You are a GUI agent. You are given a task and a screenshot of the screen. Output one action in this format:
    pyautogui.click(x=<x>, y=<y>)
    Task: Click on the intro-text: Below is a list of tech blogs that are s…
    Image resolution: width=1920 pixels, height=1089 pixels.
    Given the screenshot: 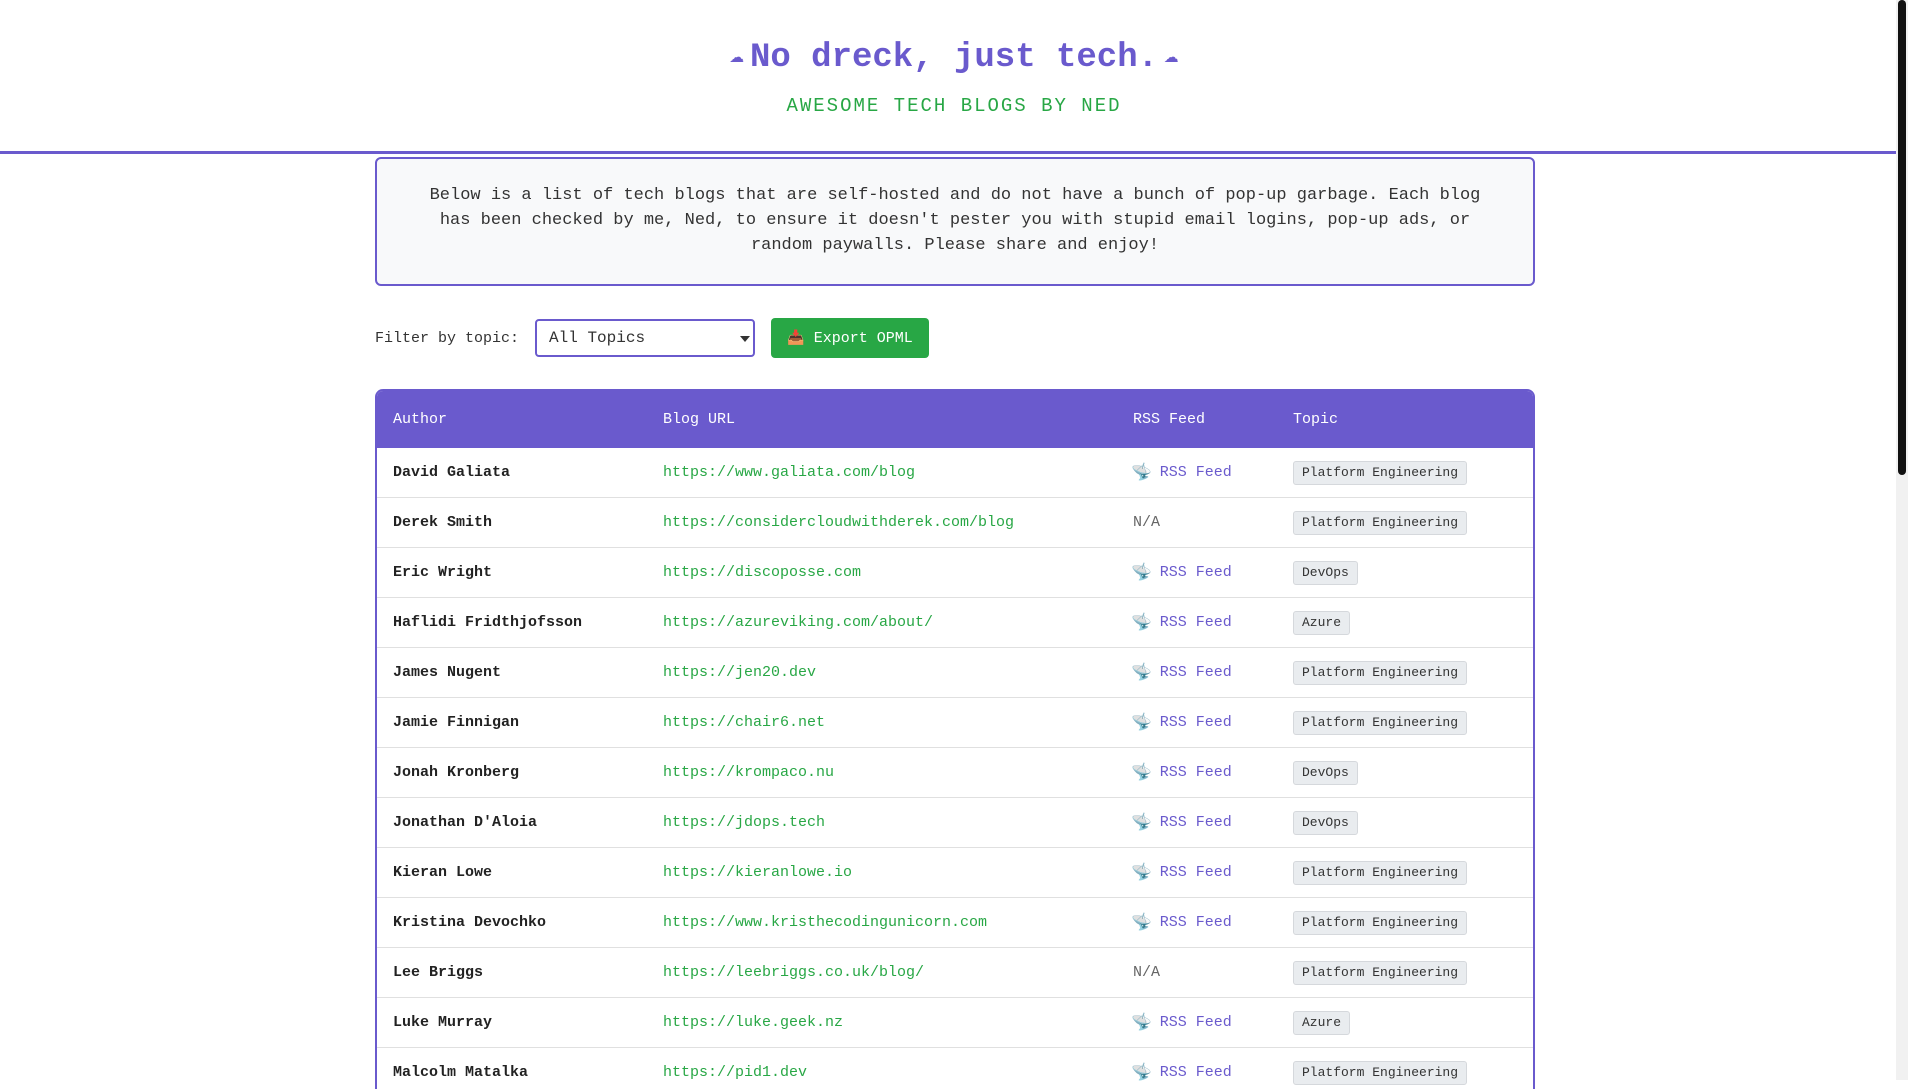 What is the action you would take?
    pyautogui.click(x=955, y=220)
    